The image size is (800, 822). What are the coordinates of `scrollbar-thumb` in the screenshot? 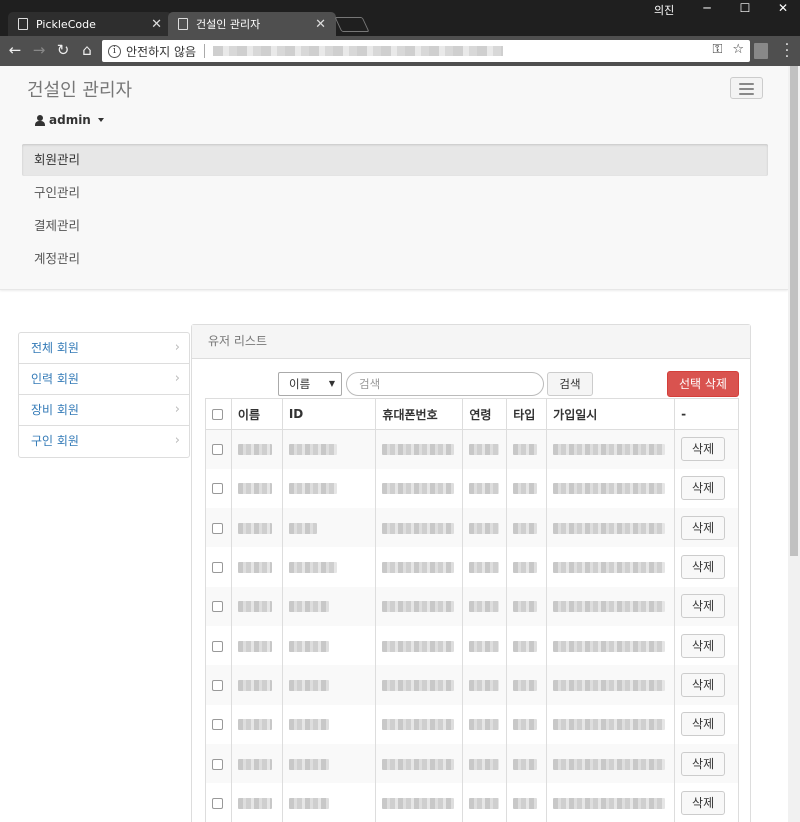 It's located at (794, 311).